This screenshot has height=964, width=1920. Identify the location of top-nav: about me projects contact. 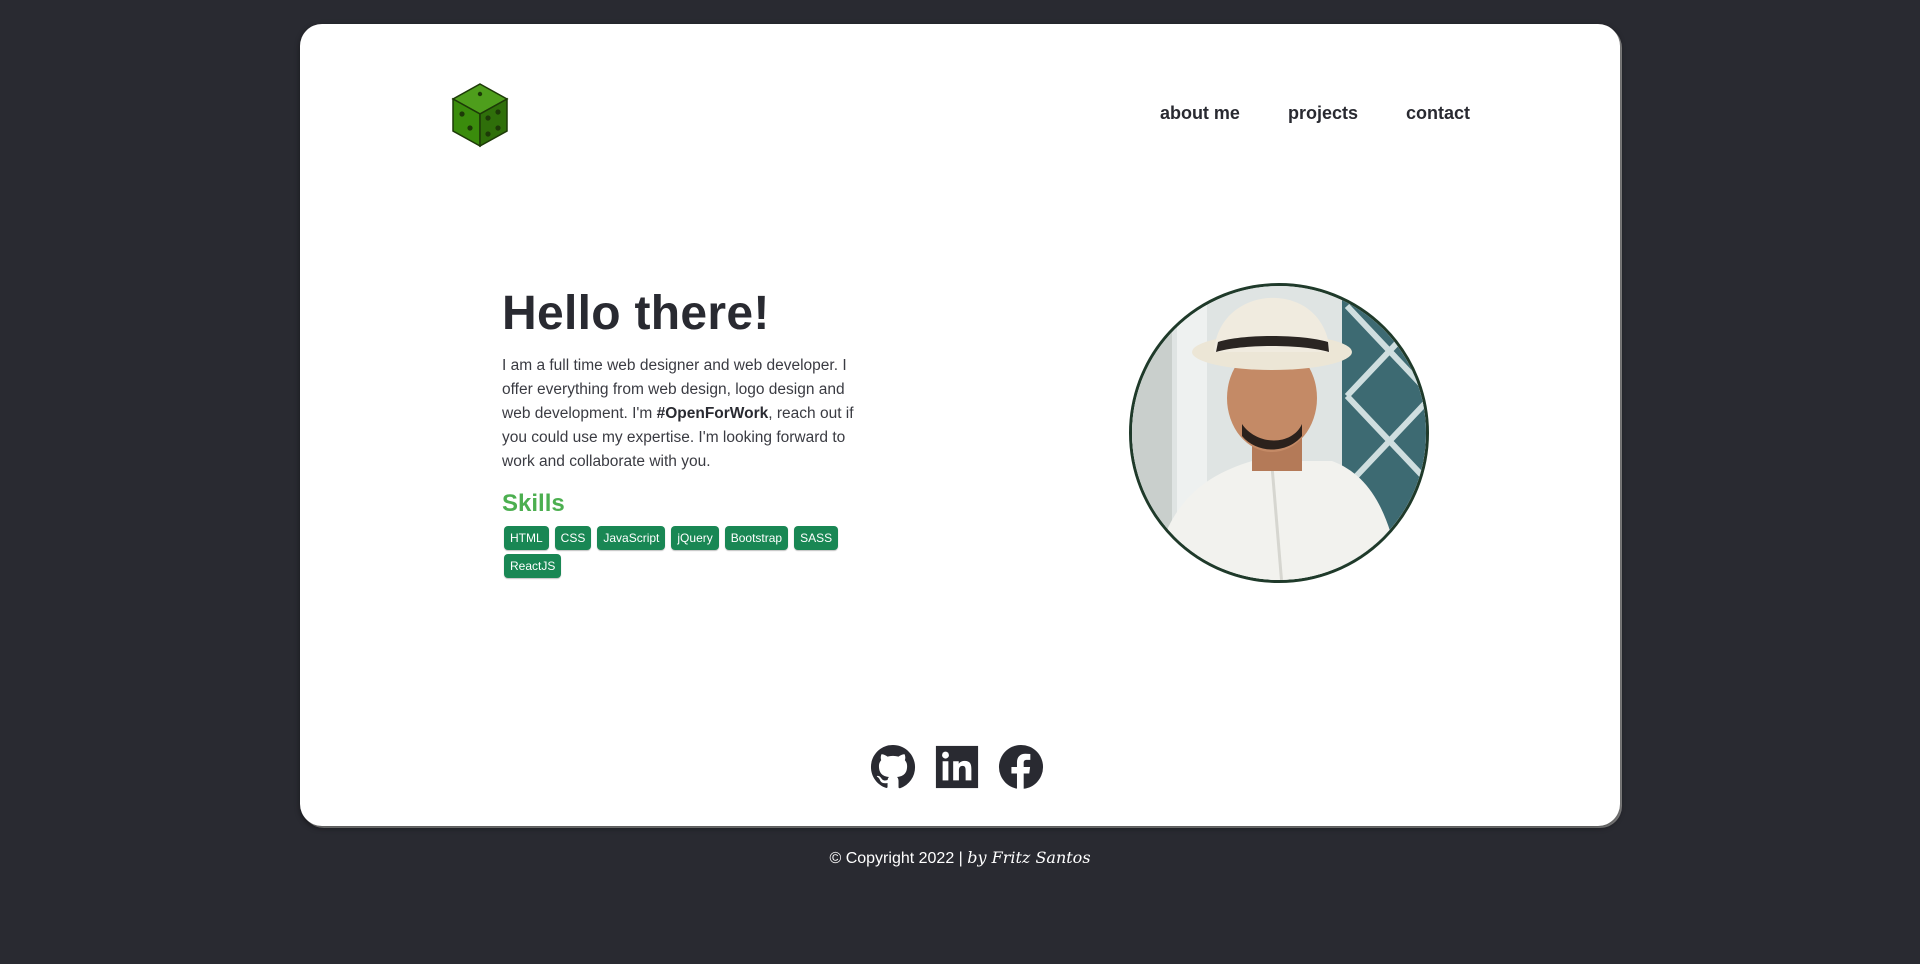
(1315, 113).